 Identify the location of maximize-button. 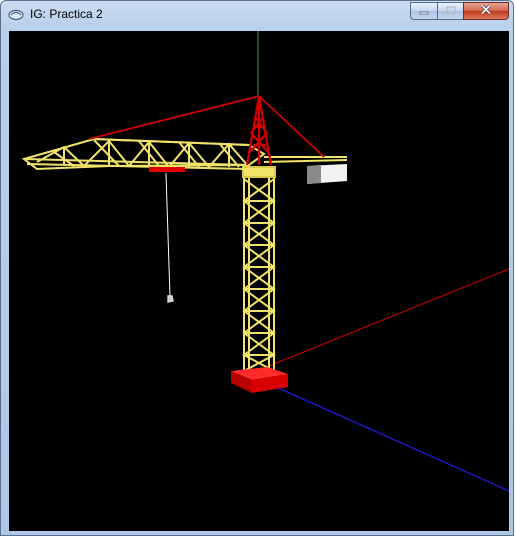
(450, 11).